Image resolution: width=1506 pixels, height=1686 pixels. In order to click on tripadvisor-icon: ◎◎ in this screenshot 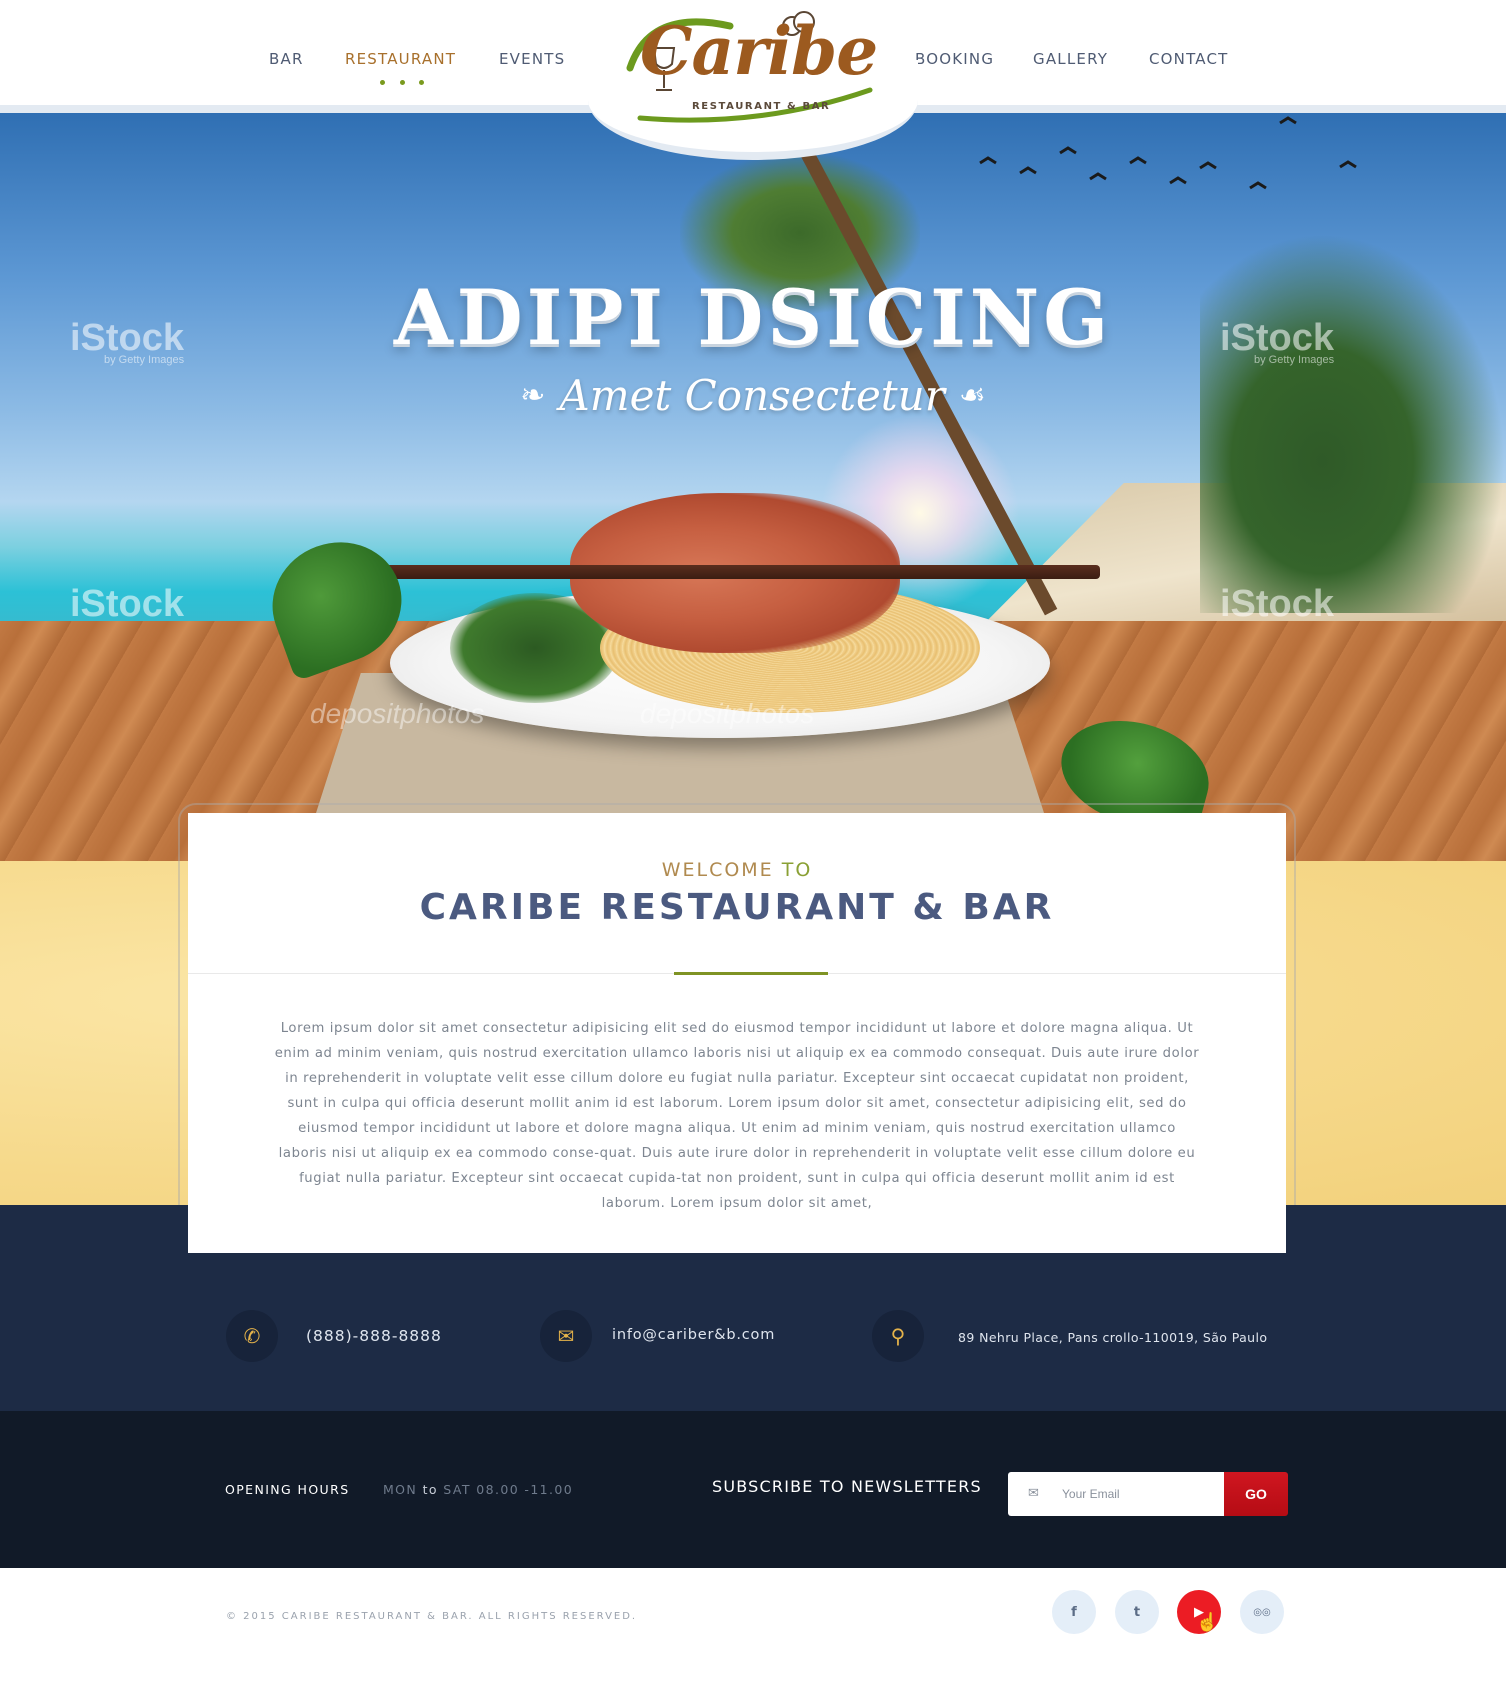, I will do `click(1262, 1612)`.